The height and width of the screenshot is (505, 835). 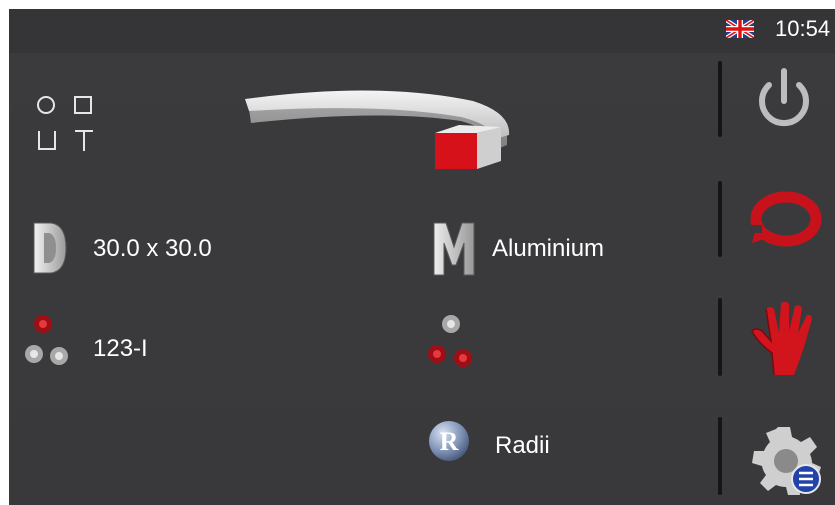 I want to click on clock: 10:54, so click(x=803, y=28).